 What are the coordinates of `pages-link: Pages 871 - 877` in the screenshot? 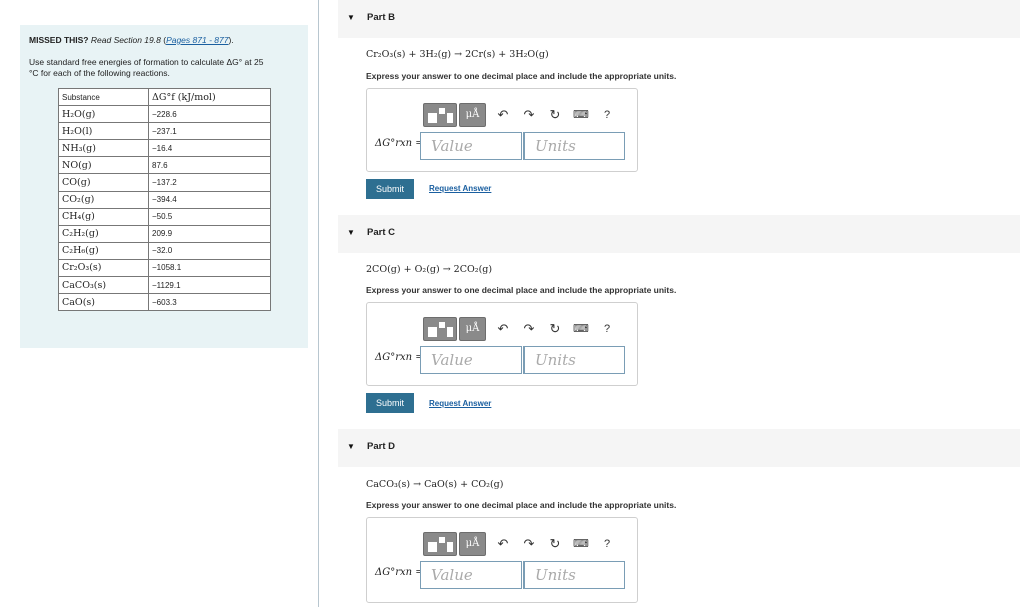 It's located at (197, 40).